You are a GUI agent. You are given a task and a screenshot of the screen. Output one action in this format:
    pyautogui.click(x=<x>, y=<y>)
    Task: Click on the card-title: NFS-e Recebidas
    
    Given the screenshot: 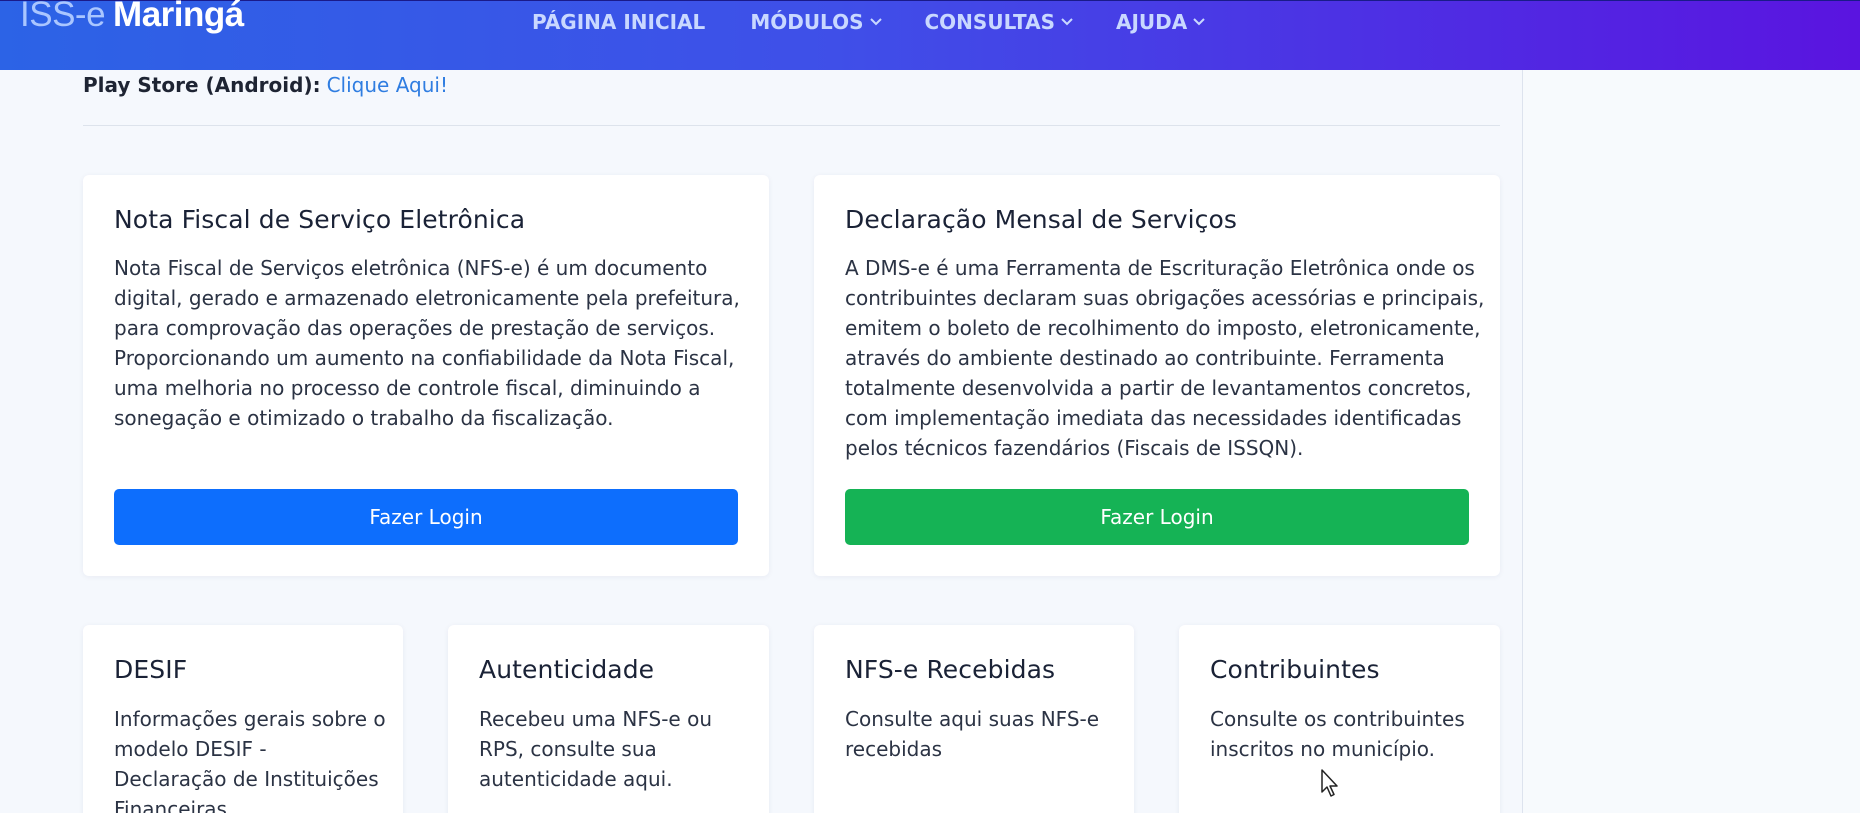 What is the action you would take?
    pyautogui.click(x=950, y=669)
    